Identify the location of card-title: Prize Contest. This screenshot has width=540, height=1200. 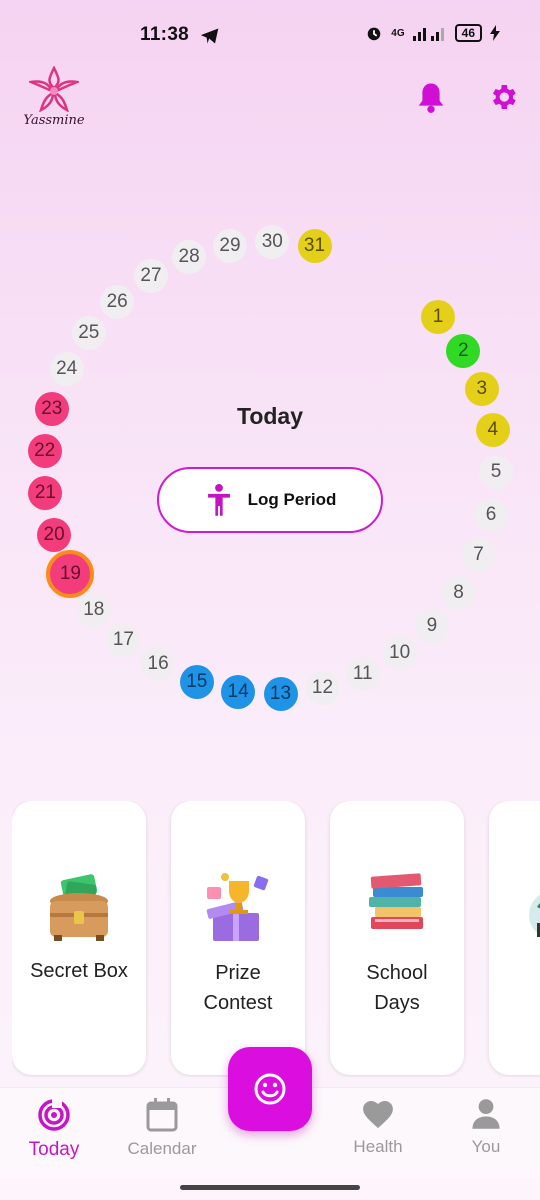
(238, 988).